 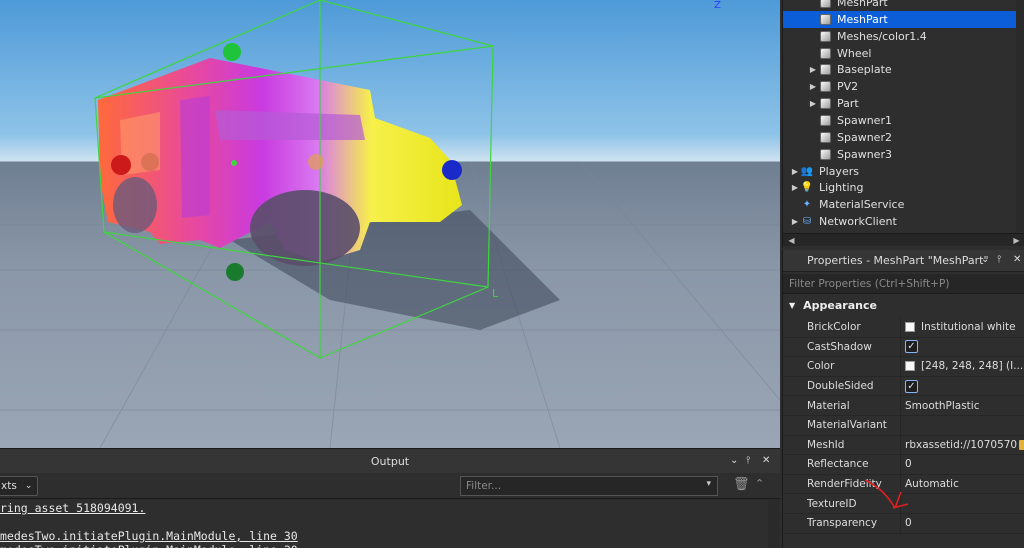 I want to click on output-titlebar: Output ⌄ ⫯ ✕, so click(x=390, y=461).